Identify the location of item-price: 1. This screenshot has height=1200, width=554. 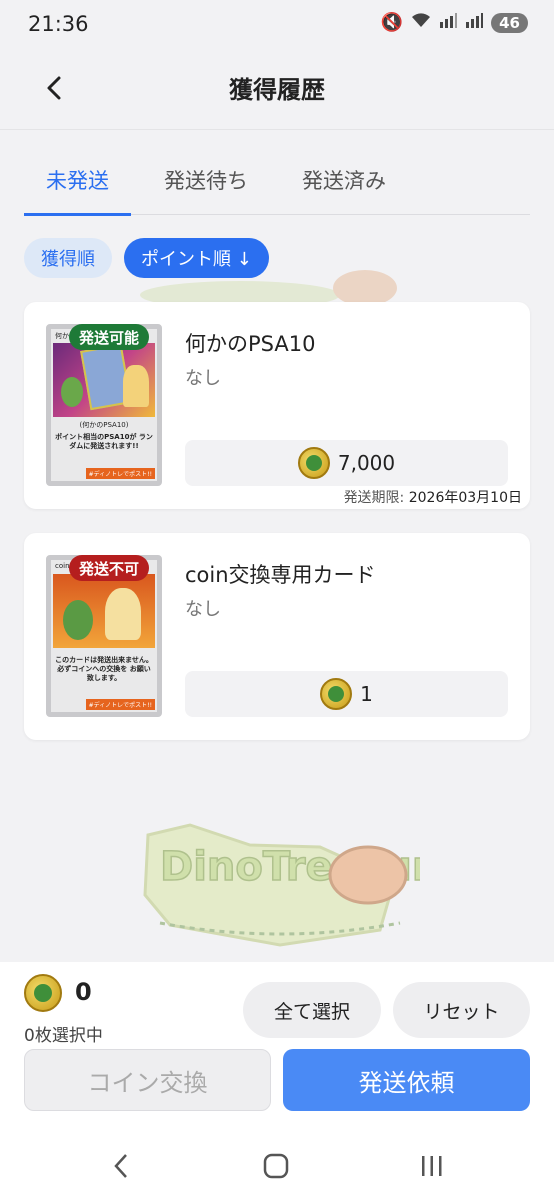
(366, 694).